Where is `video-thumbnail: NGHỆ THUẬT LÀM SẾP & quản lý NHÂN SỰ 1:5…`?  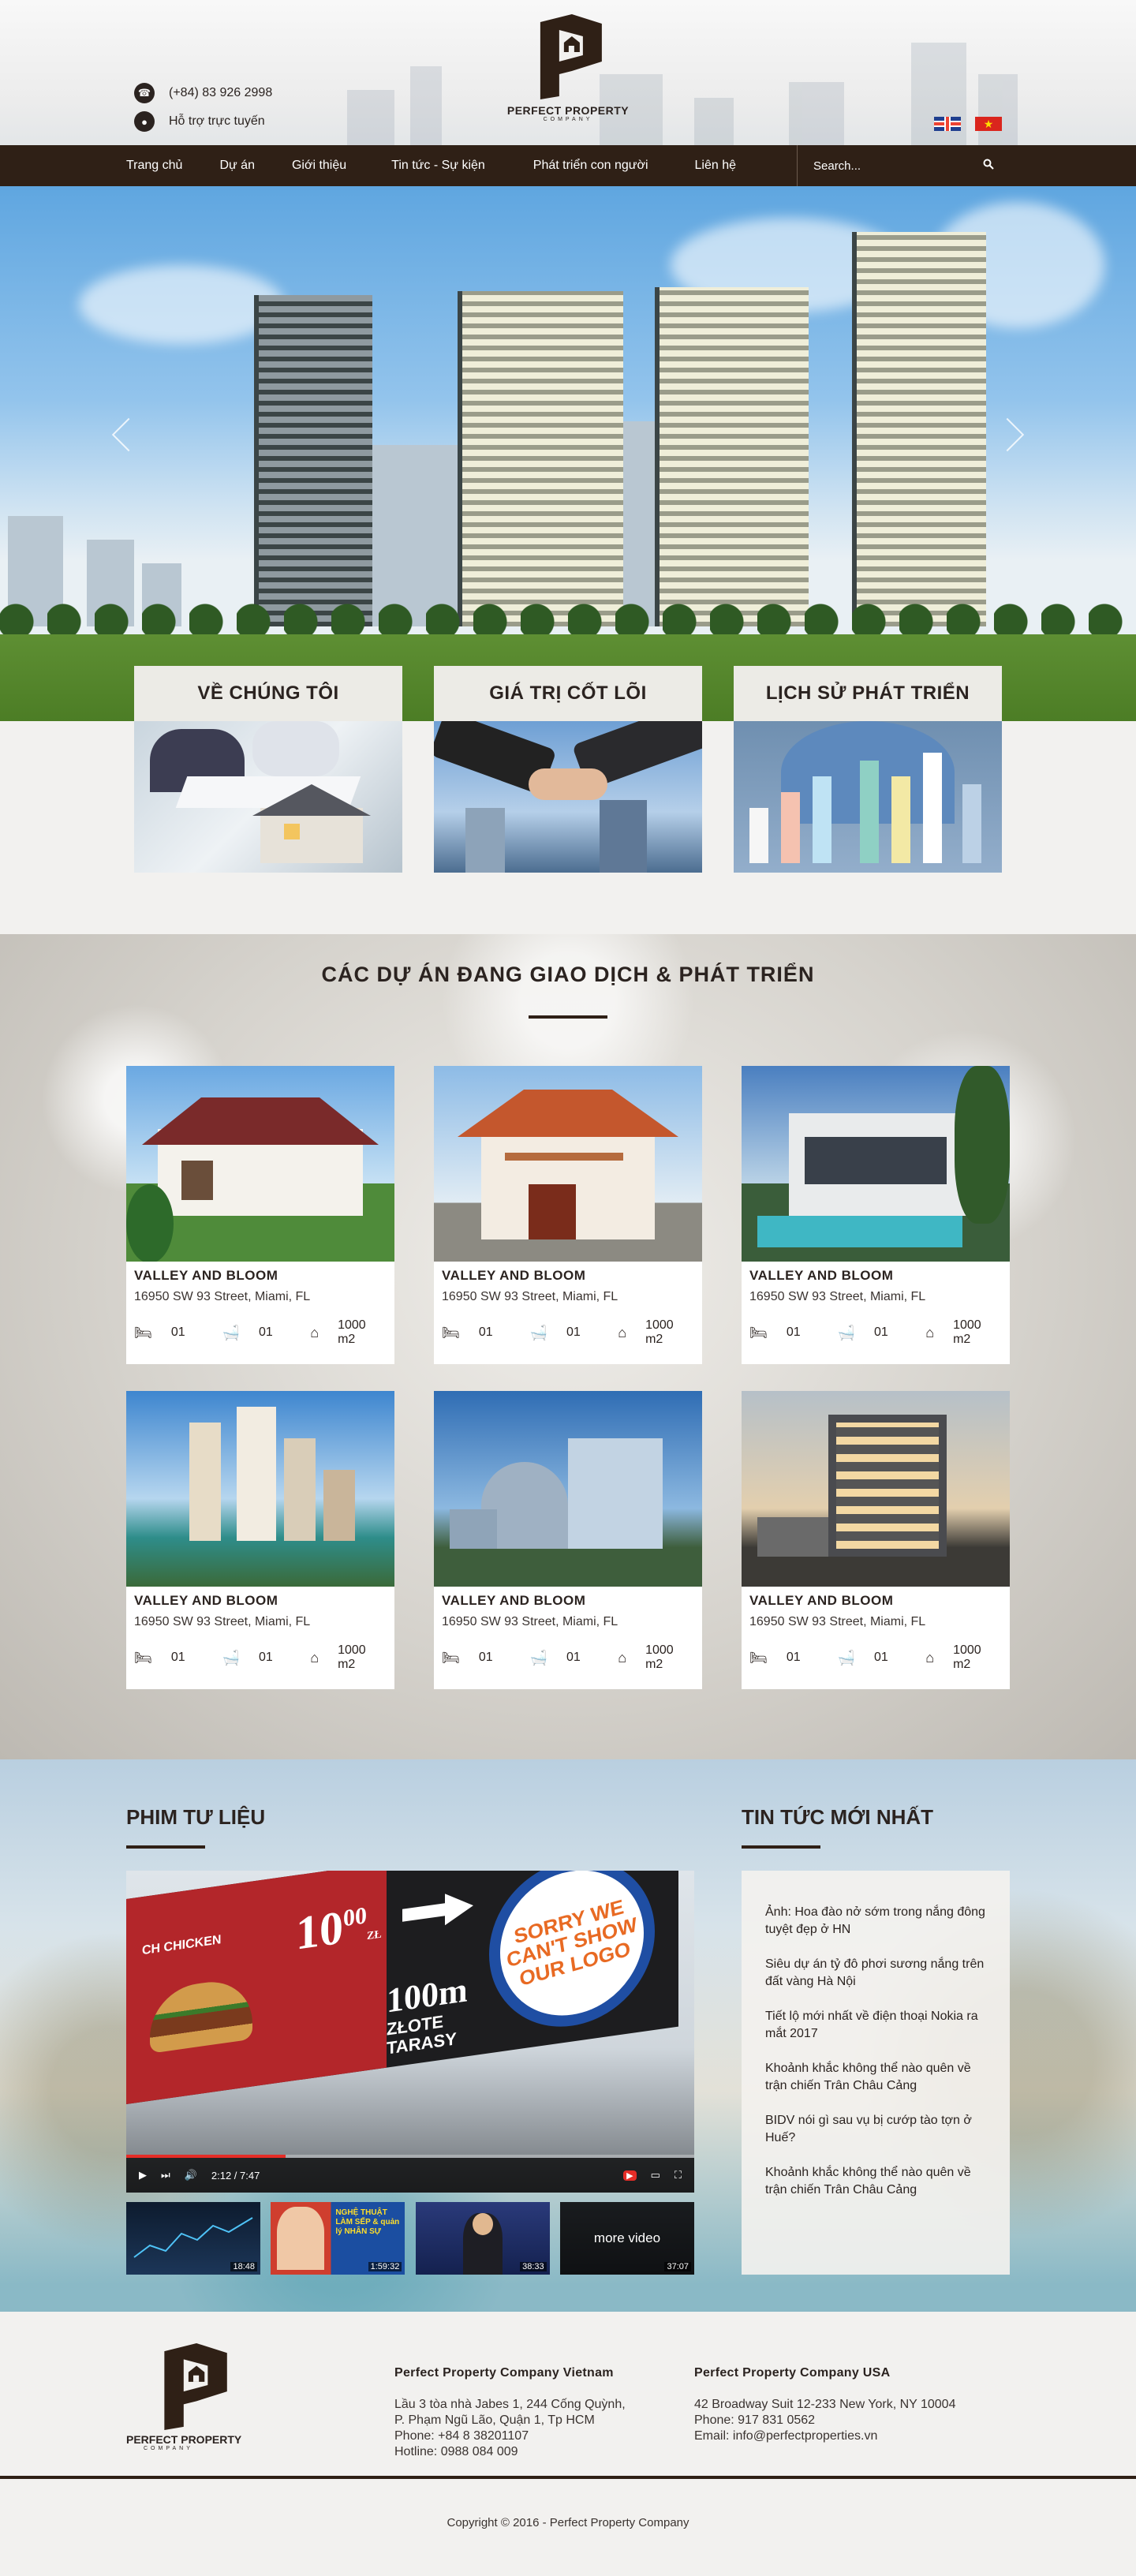 video-thumbnail: NGHỆ THUẬT LÀM SẾP & quản lý NHÂN SỰ 1:5… is located at coordinates (338, 2238).